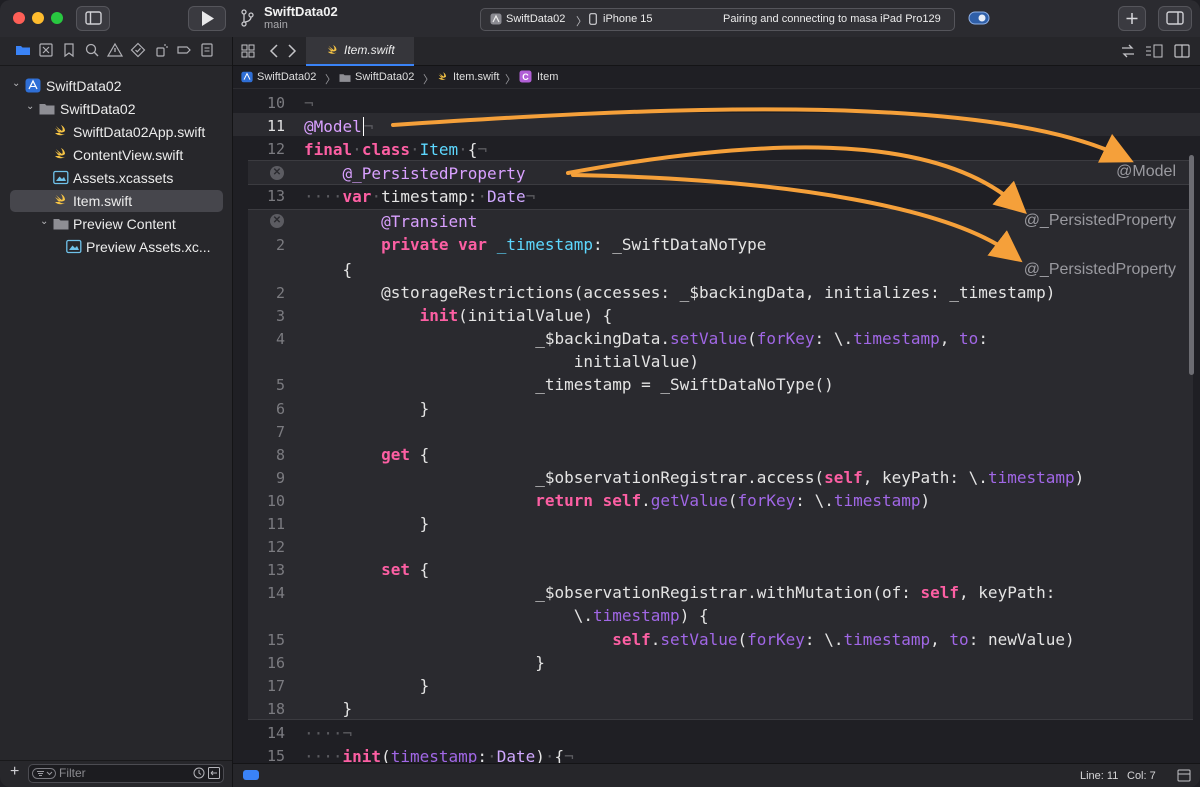  I want to click on svg-text: C, so click(525, 77).